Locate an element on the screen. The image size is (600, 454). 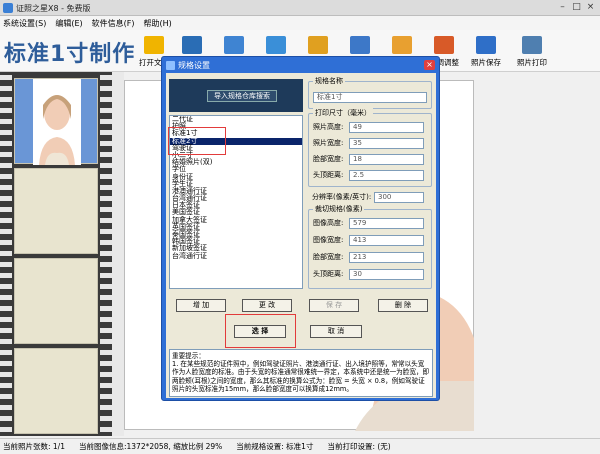
minimize-icon: – is located at coordinates (562, 7).